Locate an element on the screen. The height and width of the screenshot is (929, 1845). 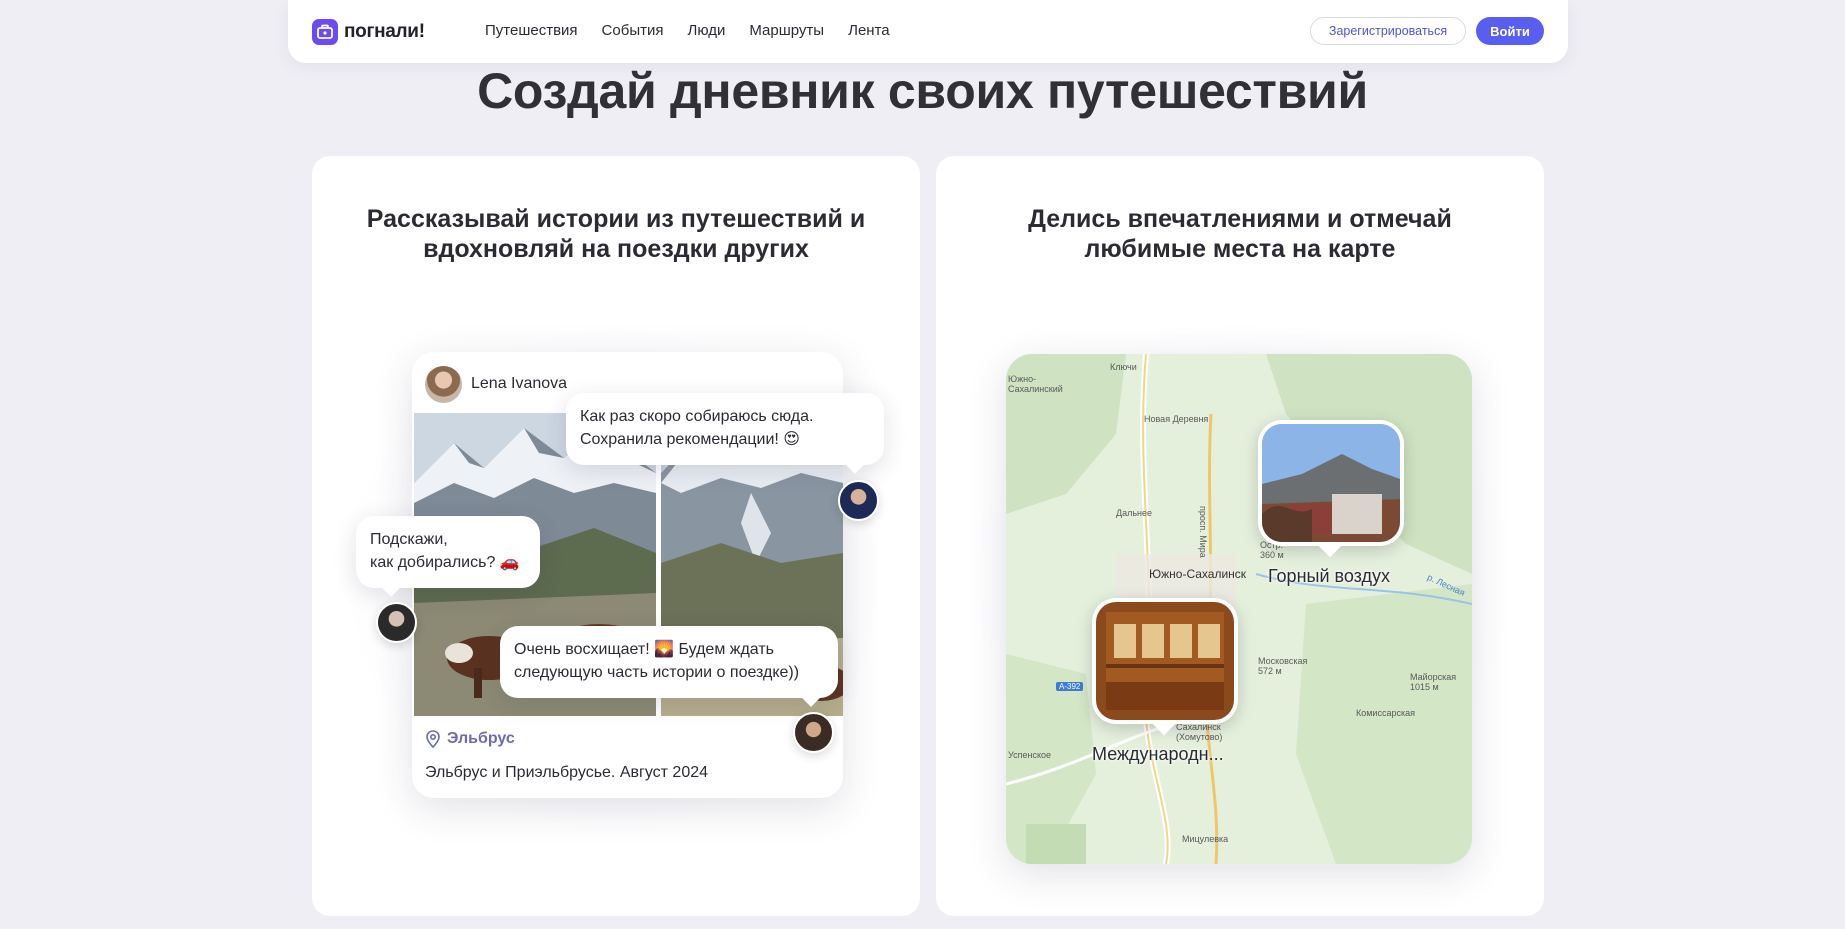
post-location: Эльбрус is located at coordinates (470, 739).